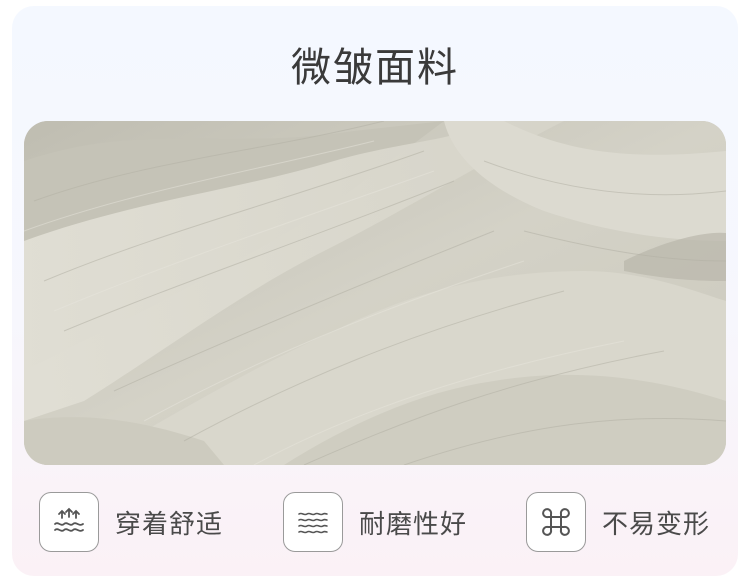 Image resolution: width=750 pixels, height=582 pixels. What do you see at coordinates (169, 524) in the screenshot?
I see `feature-label: 穿着舒适` at bounding box center [169, 524].